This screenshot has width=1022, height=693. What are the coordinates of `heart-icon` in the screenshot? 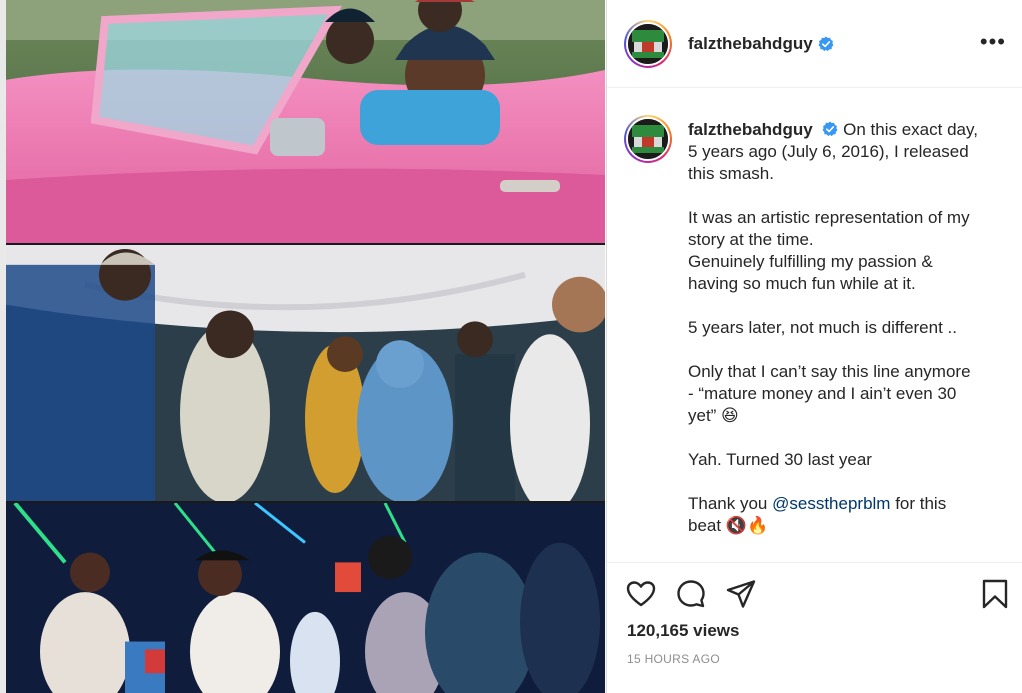 It's located at (641, 594).